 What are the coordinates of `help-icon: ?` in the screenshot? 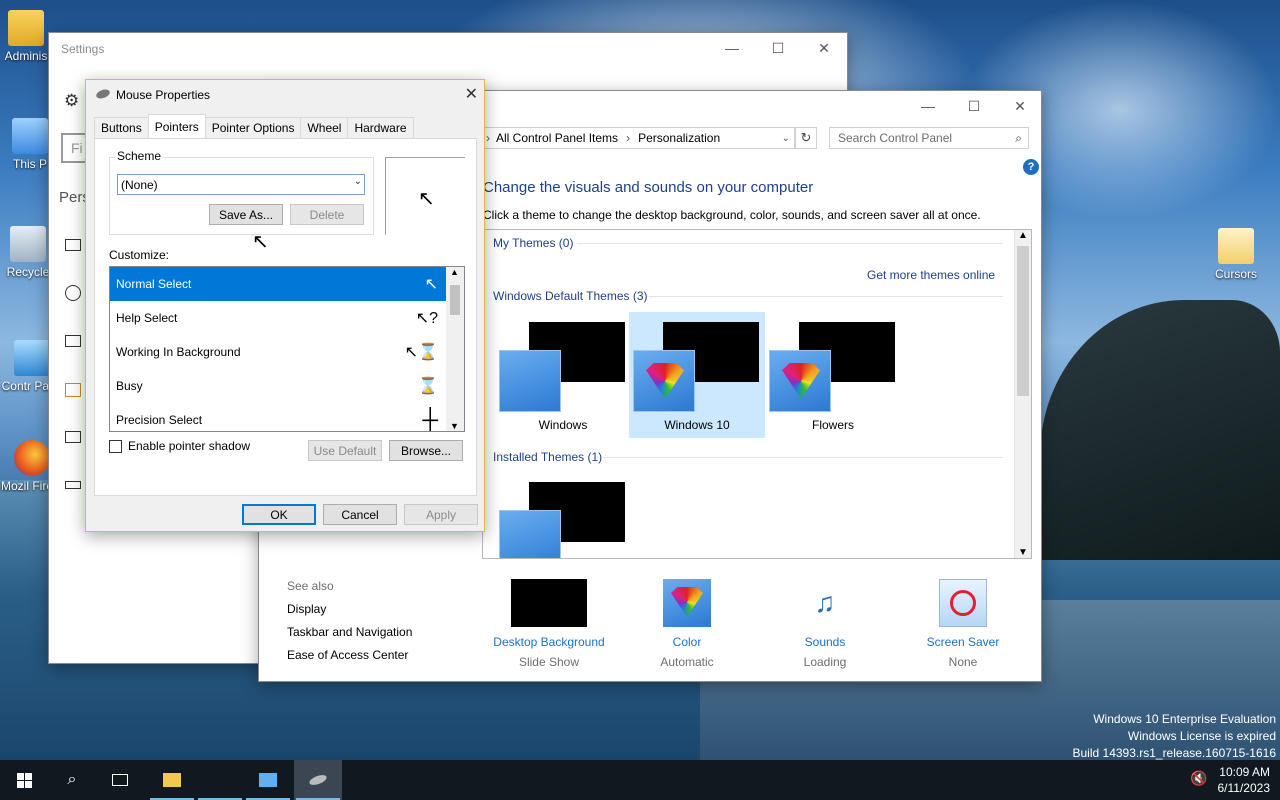 It's located at (1031, 167).